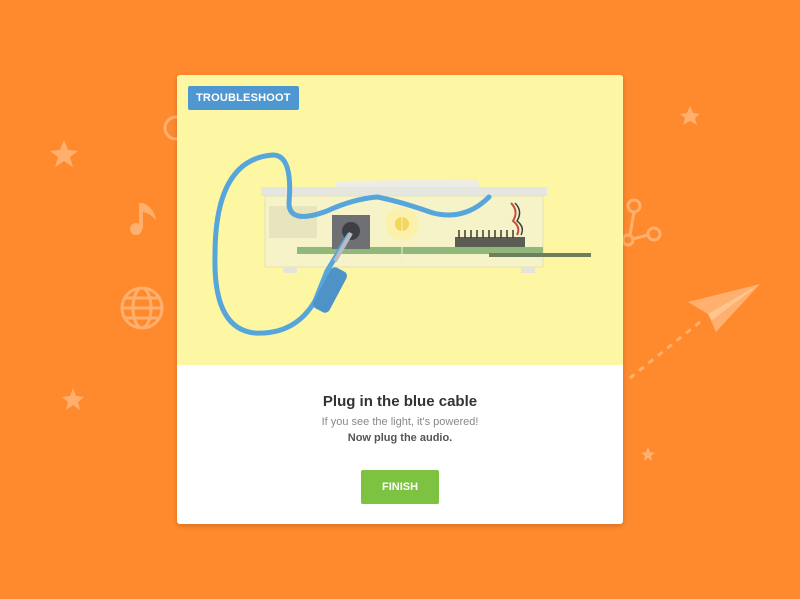  What do you see at coordinates (400, 422) in the screenshot?
I see `step-subtitle: If you see the light, it's powered!` at bounding box center [400, 422].